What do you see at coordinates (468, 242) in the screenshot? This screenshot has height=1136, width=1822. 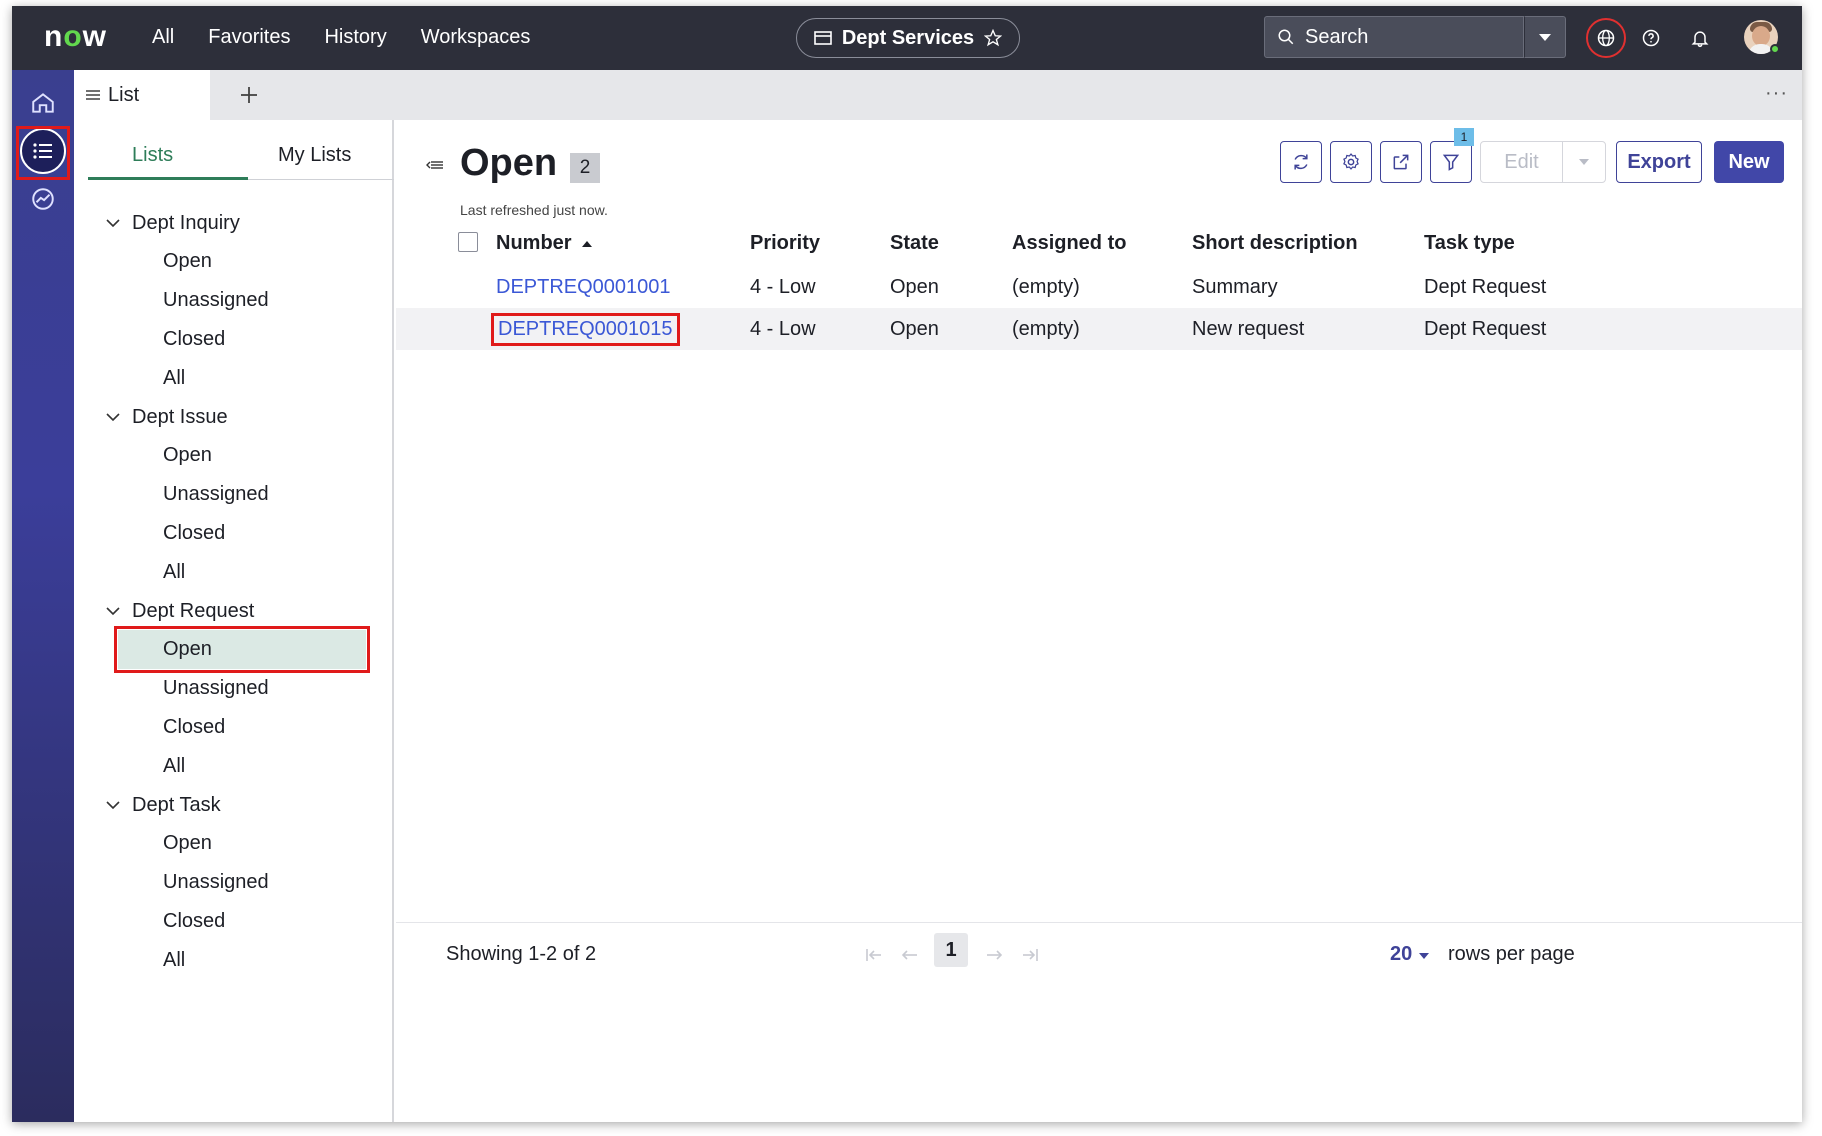 I see `select-all-checkbox` at bounding box center [468, 242].